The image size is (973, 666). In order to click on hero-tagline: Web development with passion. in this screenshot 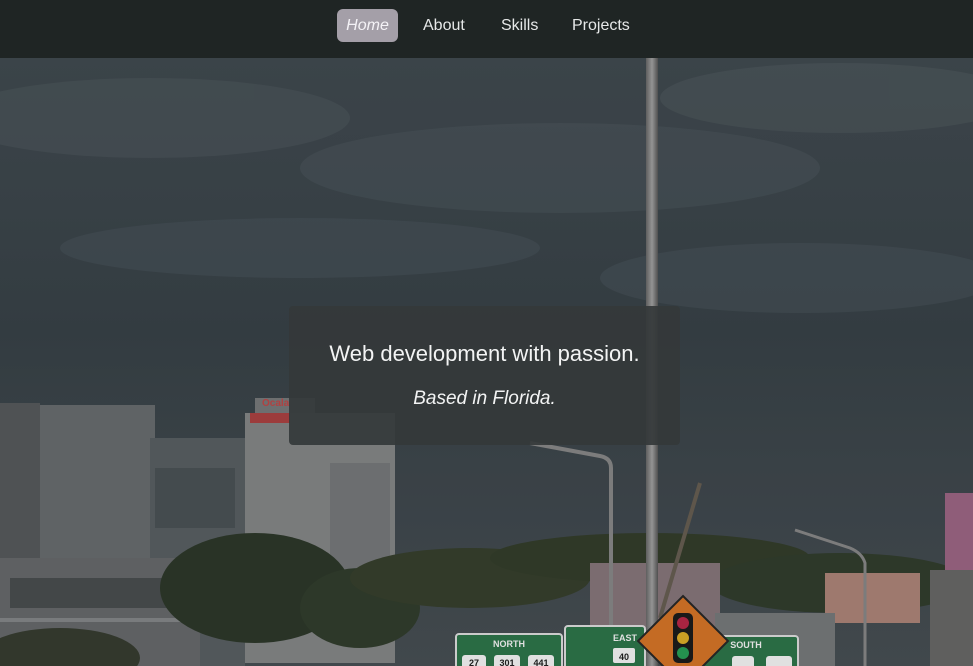, I will do `click(484, 353)`.